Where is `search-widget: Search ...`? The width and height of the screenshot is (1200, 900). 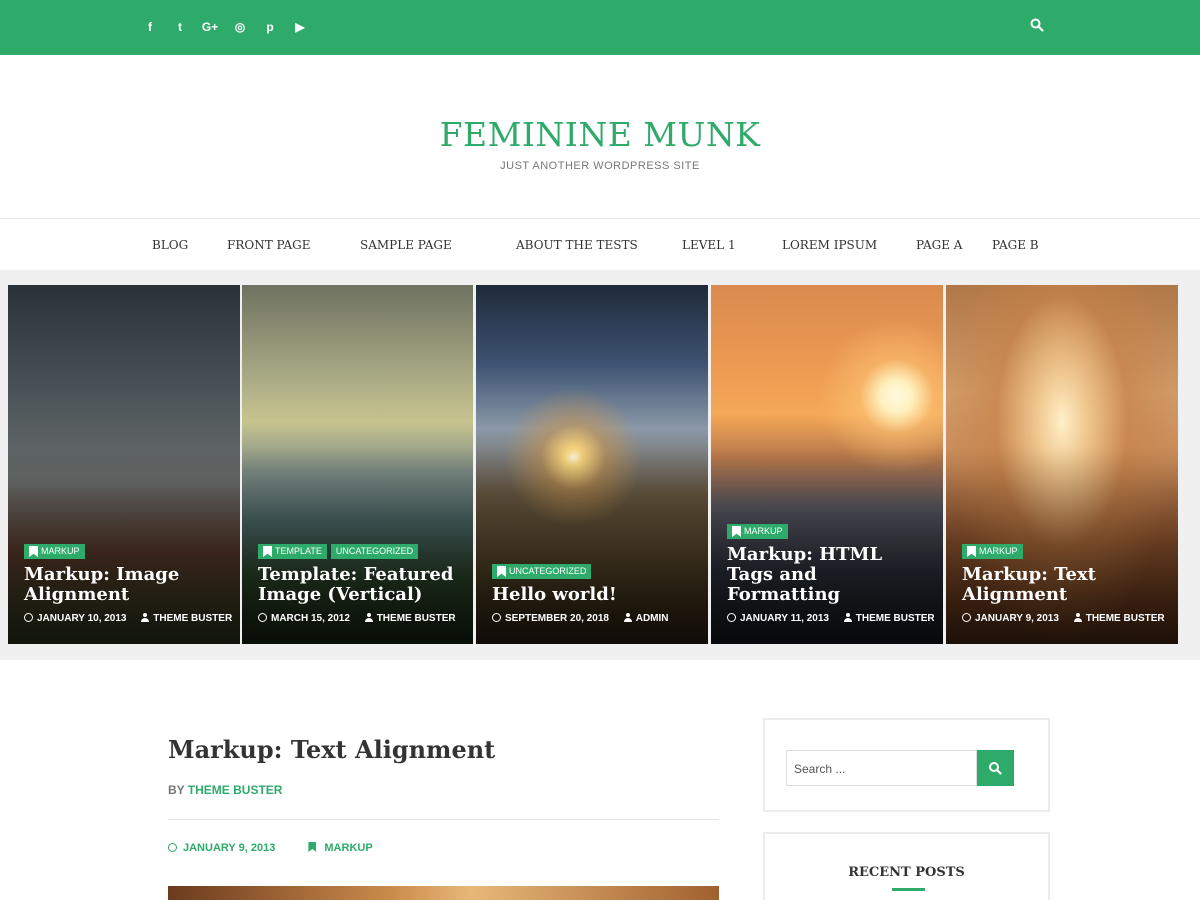 search-widget: Search ... is located at coordinates (906, 765).